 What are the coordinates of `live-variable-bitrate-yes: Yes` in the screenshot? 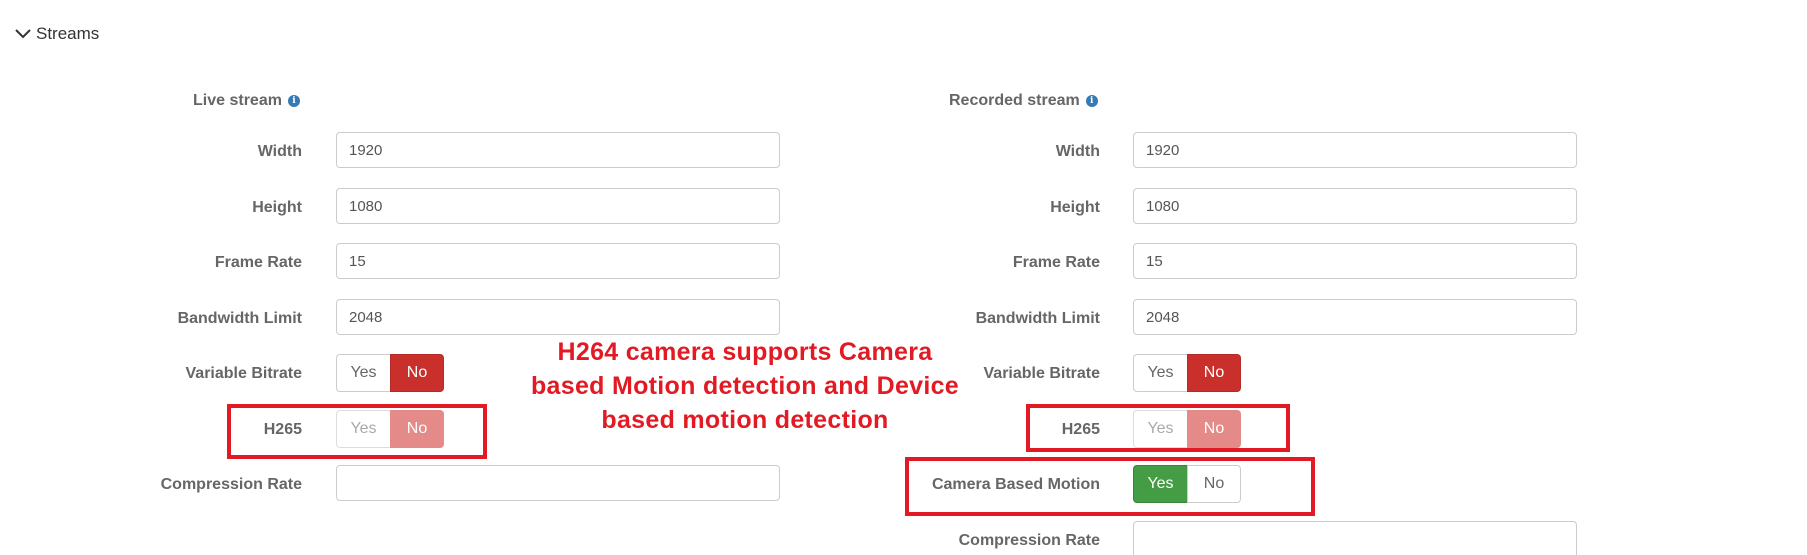 It's located at (363, 373).